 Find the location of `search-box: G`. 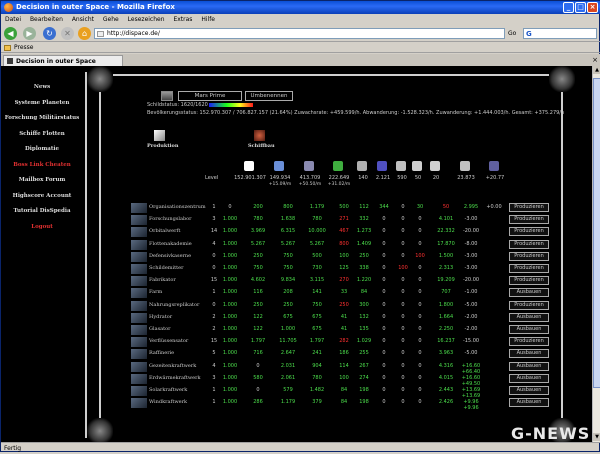

search-box: G is located at coordinates (560, 33).